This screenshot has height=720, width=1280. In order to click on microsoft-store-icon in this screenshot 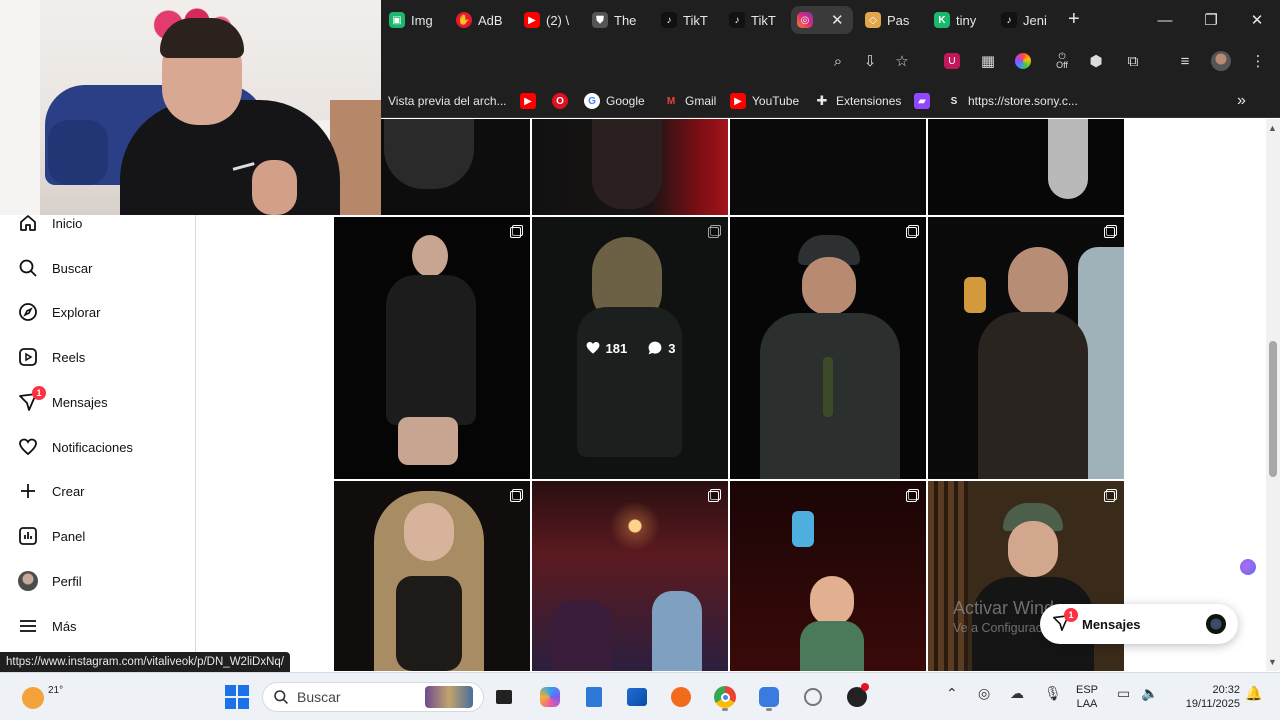, I will do `click(637, 697)`.